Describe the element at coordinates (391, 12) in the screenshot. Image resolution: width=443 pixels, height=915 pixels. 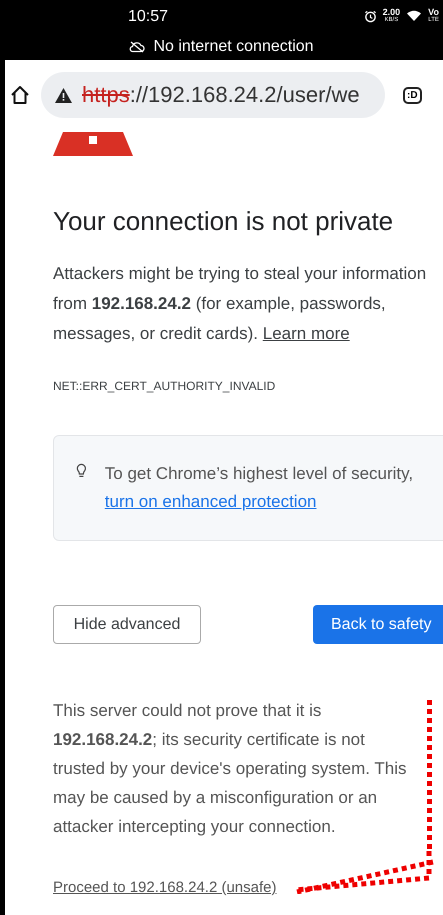
I see `data-speed-value: 2.00` at that location.